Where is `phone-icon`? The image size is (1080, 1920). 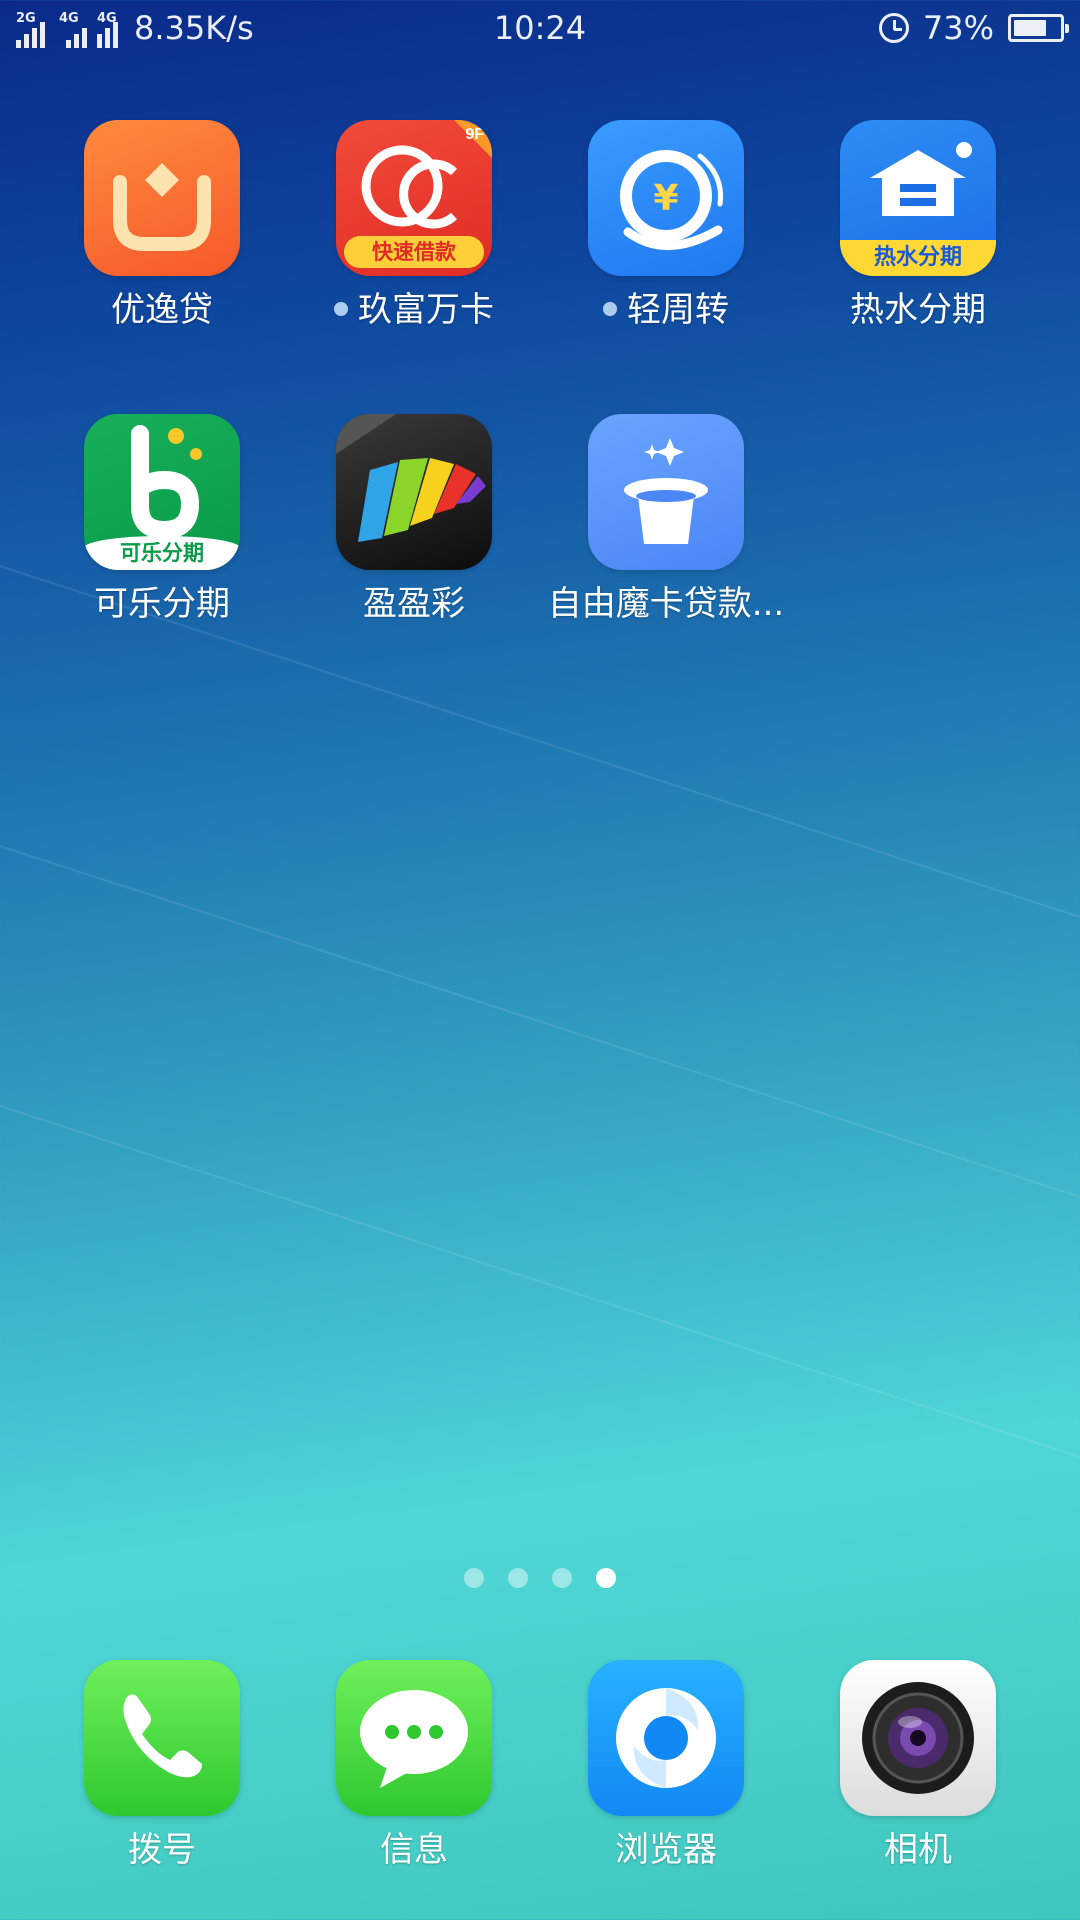 phone-icon is located at coordinates (162, 1738).